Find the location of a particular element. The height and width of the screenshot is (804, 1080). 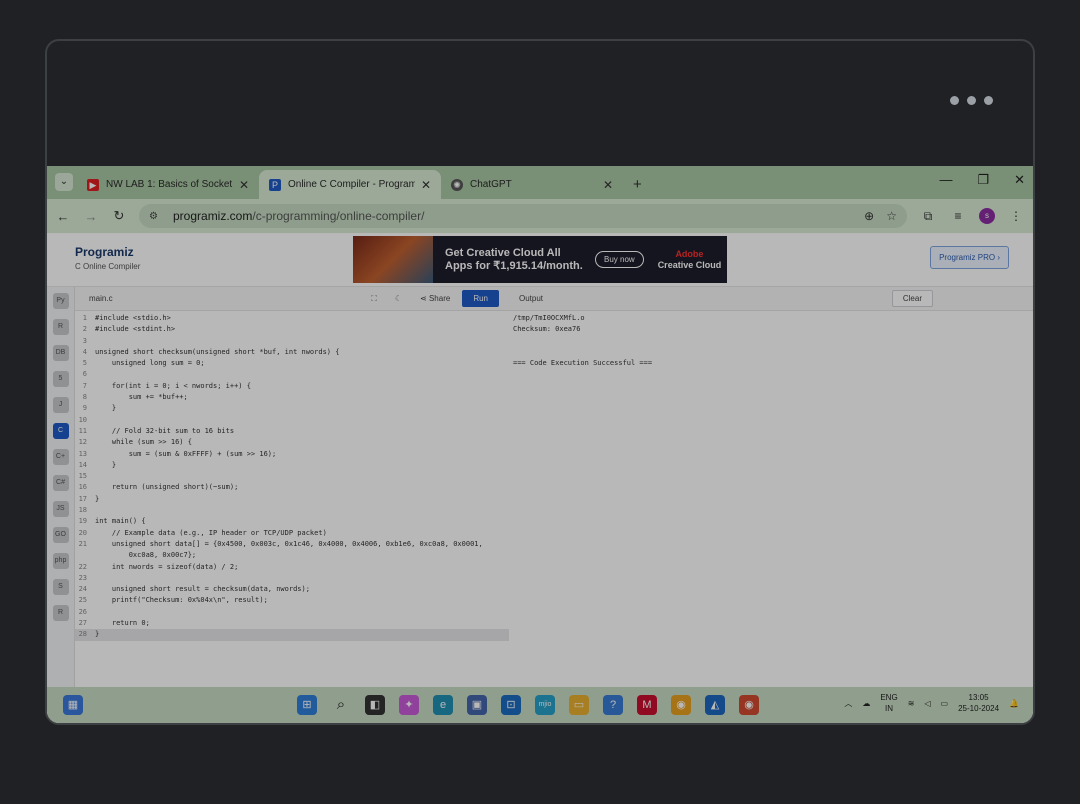

code-line: 9 } is located at coordinates (292, 408).